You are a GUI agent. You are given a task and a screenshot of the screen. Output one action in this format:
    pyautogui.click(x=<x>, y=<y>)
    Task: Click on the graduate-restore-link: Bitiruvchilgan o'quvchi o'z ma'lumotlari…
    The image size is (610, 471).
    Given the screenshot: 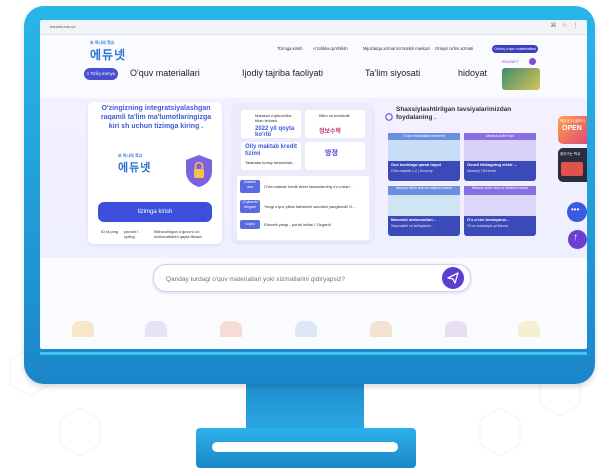 What is the action you would take?
    pyautogui.click(x=184, y=234)
    